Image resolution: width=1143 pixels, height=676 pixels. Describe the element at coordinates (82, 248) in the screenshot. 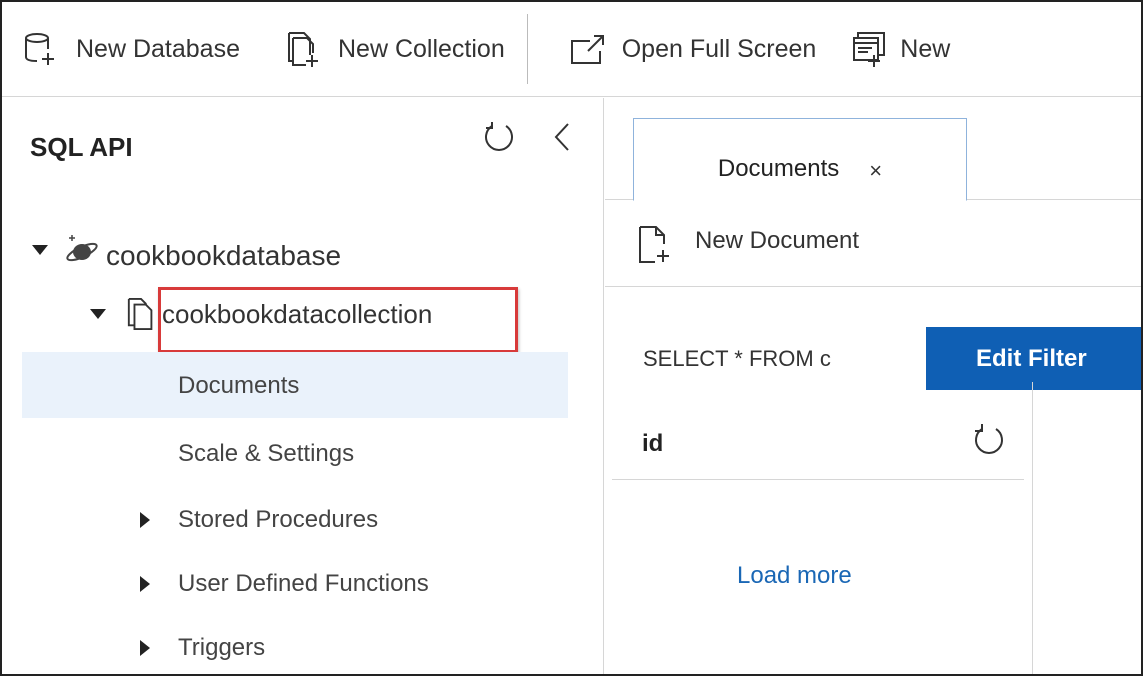

I see `cosmos-database-icon` at that location.